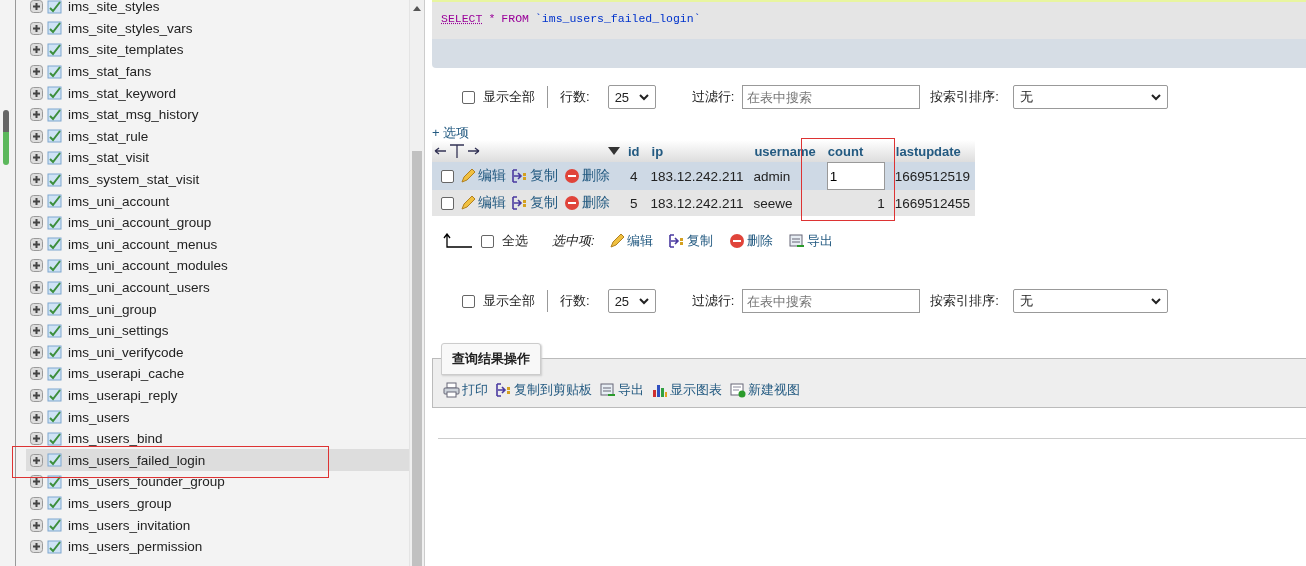 The image size is (1306, 566). I want to click on table-tree-item: ims_stat_fans, so click(217, 71).